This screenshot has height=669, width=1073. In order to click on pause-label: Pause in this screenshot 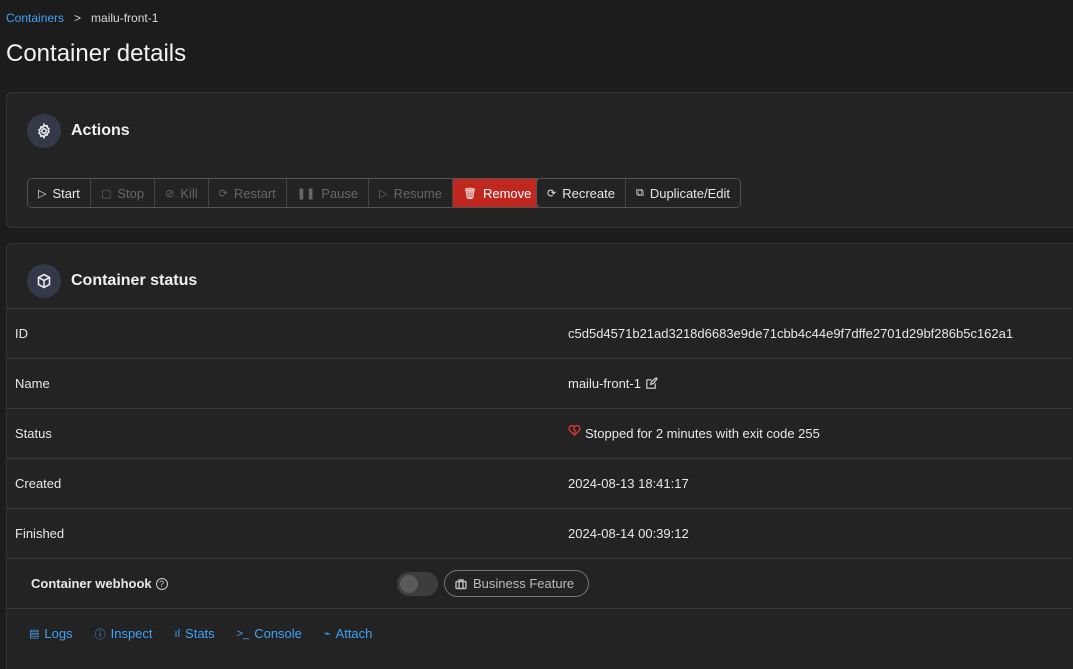, I will do `click(340, 193)`.